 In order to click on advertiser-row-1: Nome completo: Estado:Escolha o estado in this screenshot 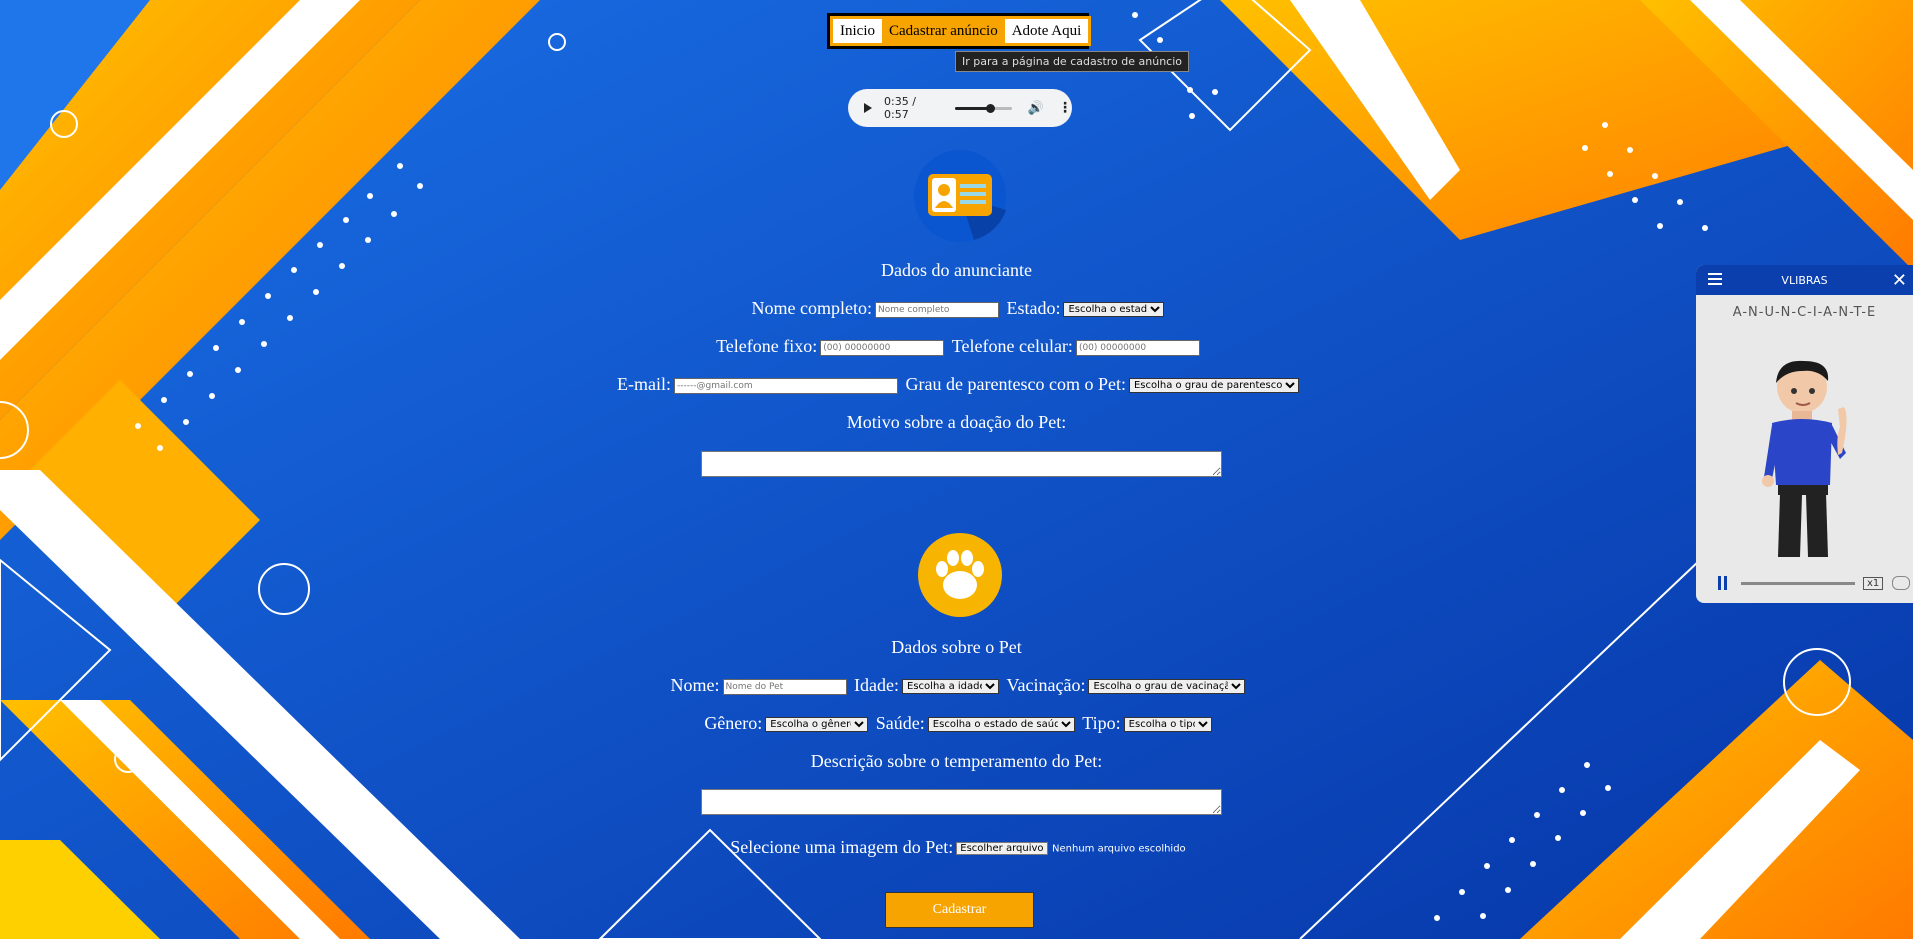, I will do `click(956, 308)`.